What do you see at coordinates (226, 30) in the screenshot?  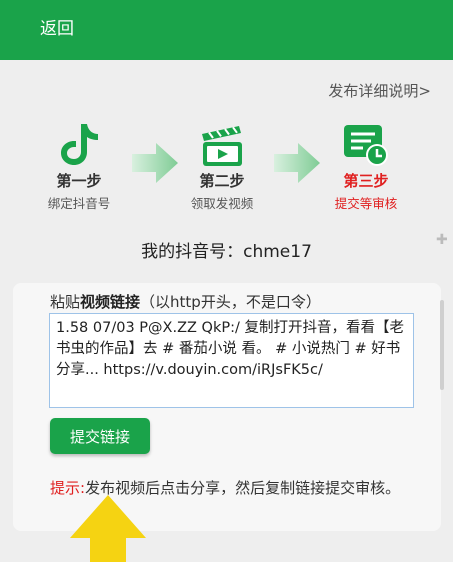 I see `app-header: 返回` at bounding box center [226, 30].